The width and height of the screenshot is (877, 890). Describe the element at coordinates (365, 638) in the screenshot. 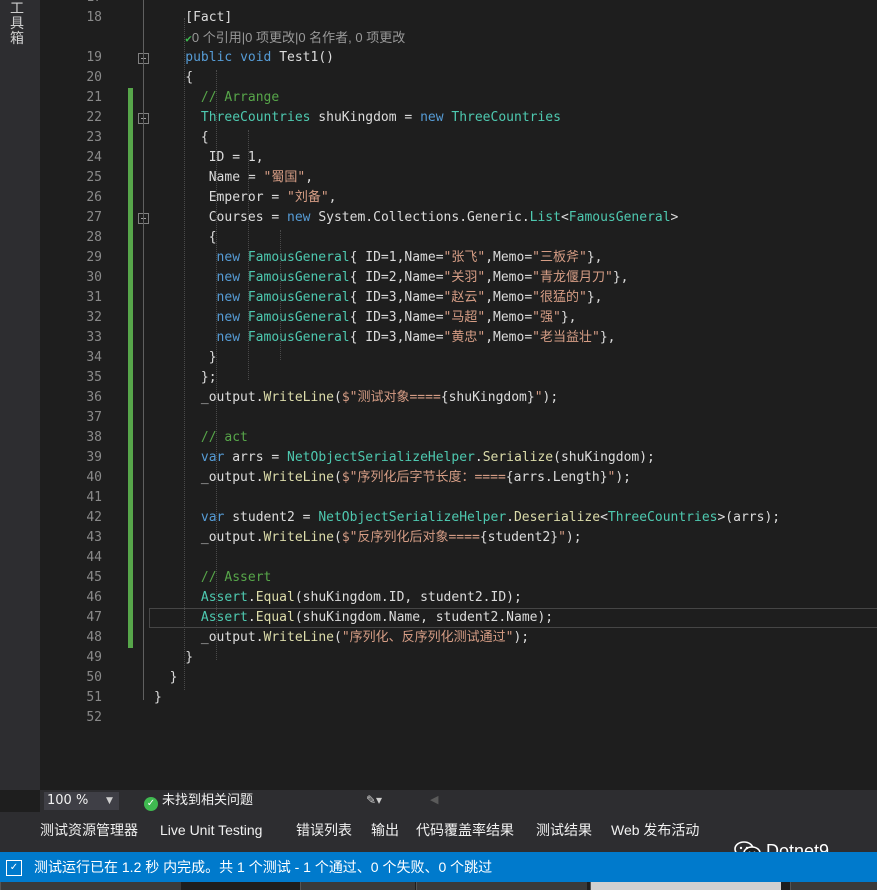

I see `code-line: _output.WriteLine("序列化、反序列化测试通过");` at that location.